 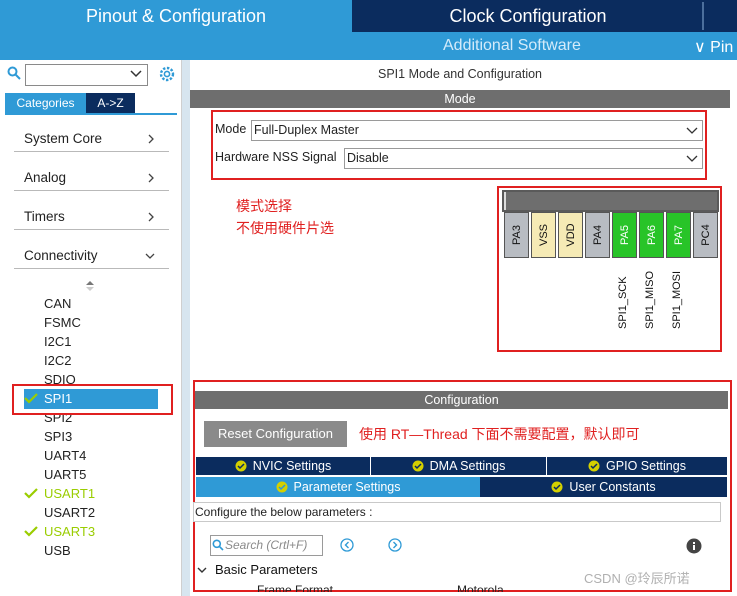 I want to click on tab-categories: Categories, so click(x=45, y=103).